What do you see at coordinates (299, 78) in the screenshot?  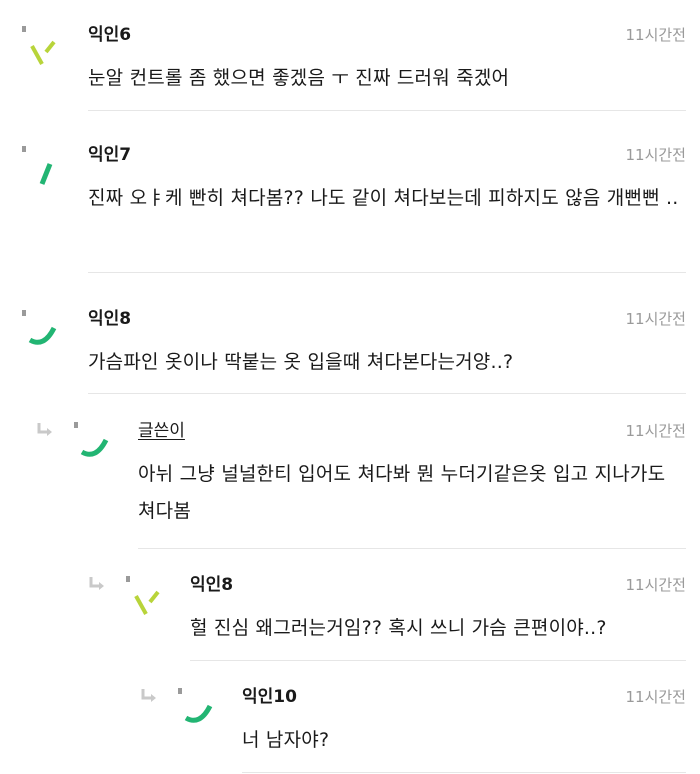 I see `comment-text: 눈알 컨트롤 좀 했으면 좋겠음 ㅜ 진짜 드러워 죽겠어` at bounding box center [299, 78].